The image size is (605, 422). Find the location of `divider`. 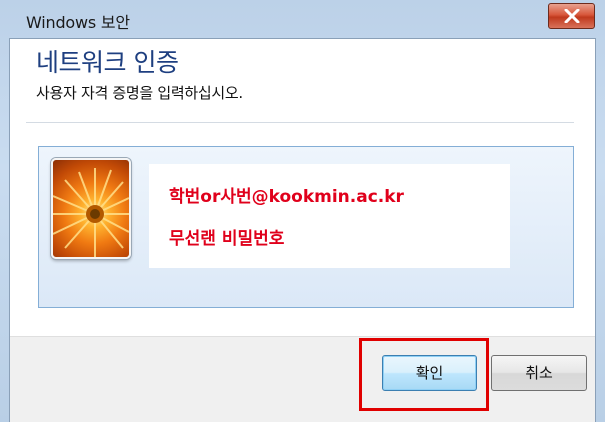

divider is located at coordinates (300, 122).